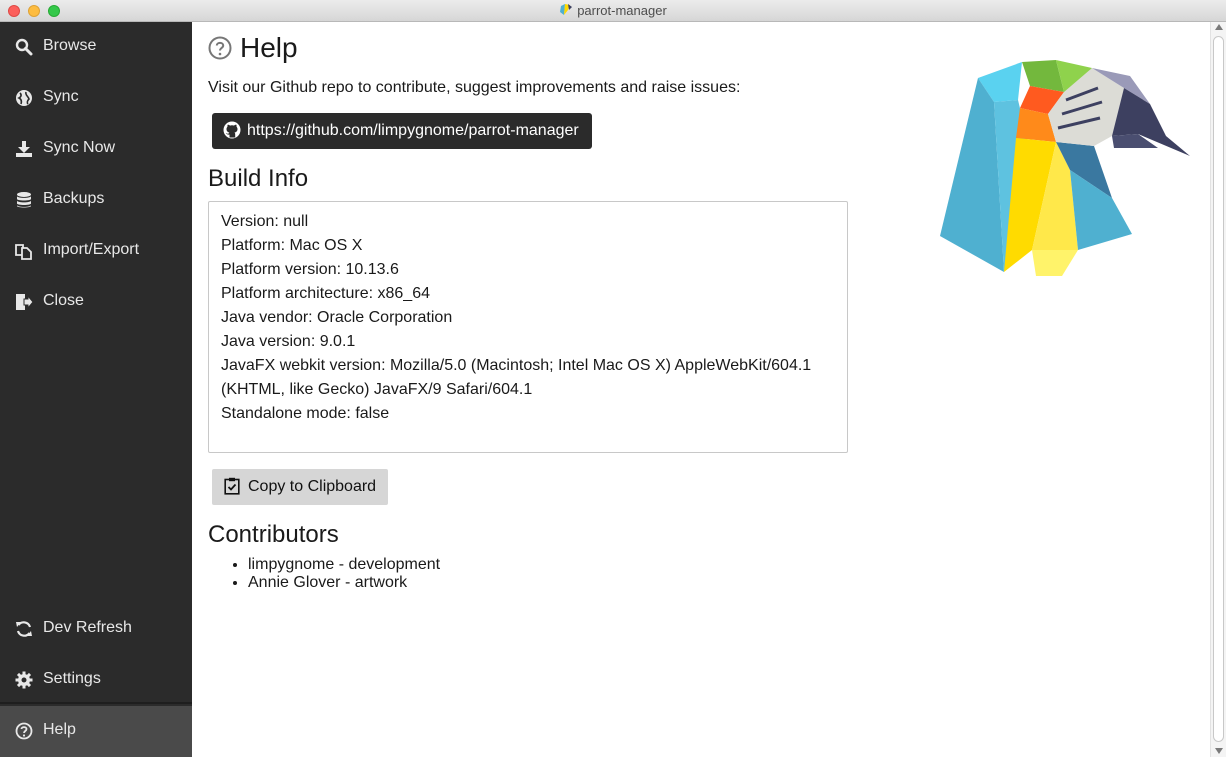 The image size is (1226, 757). Describe the element at coordinates (344, 583) in the screenshot. I see `list-item: Annie Glover - artwork` at that location.